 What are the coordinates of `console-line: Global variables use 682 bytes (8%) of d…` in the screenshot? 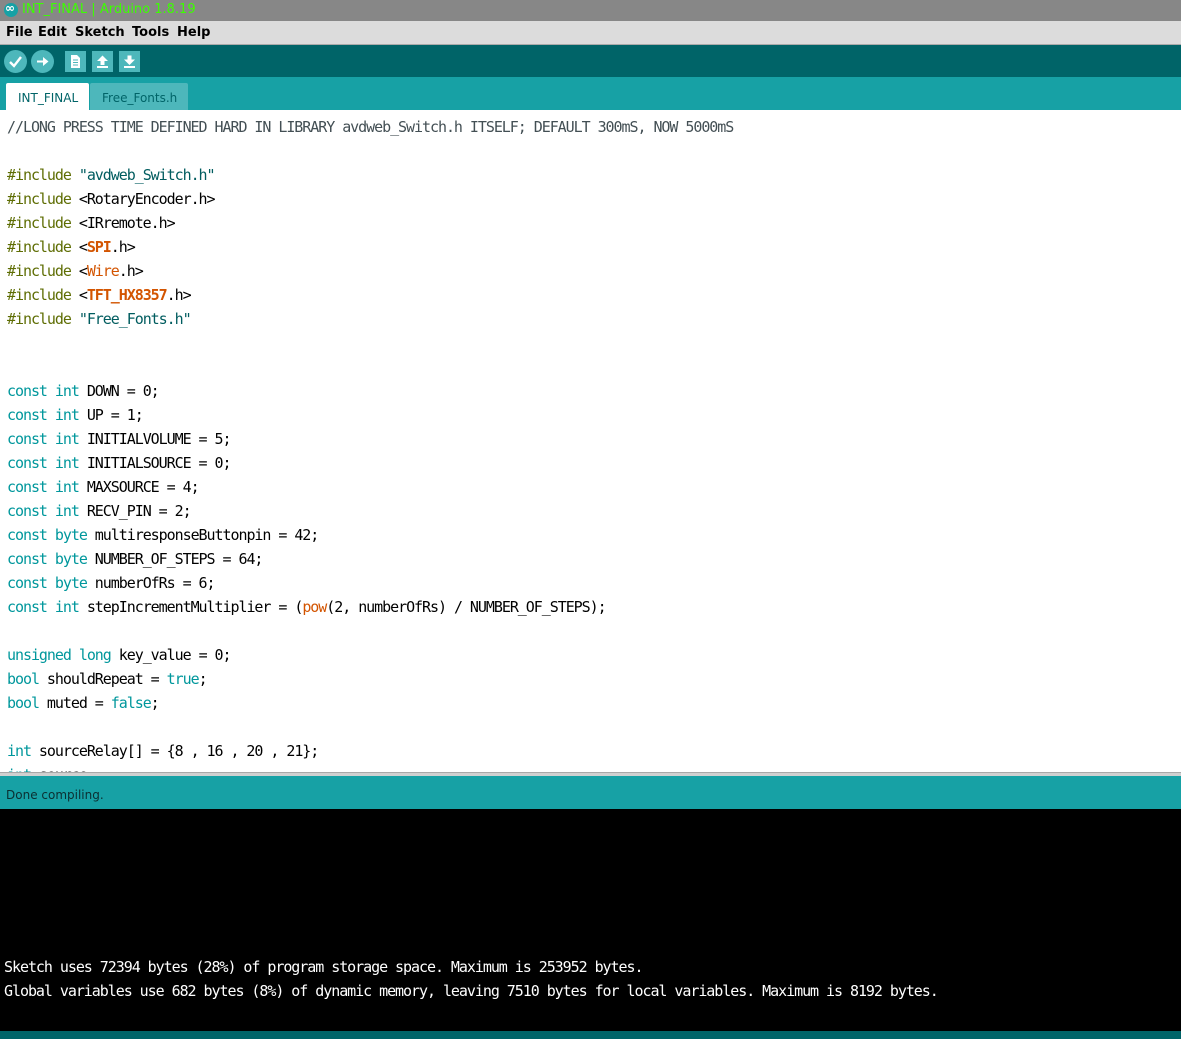 It's located at (471, 991).